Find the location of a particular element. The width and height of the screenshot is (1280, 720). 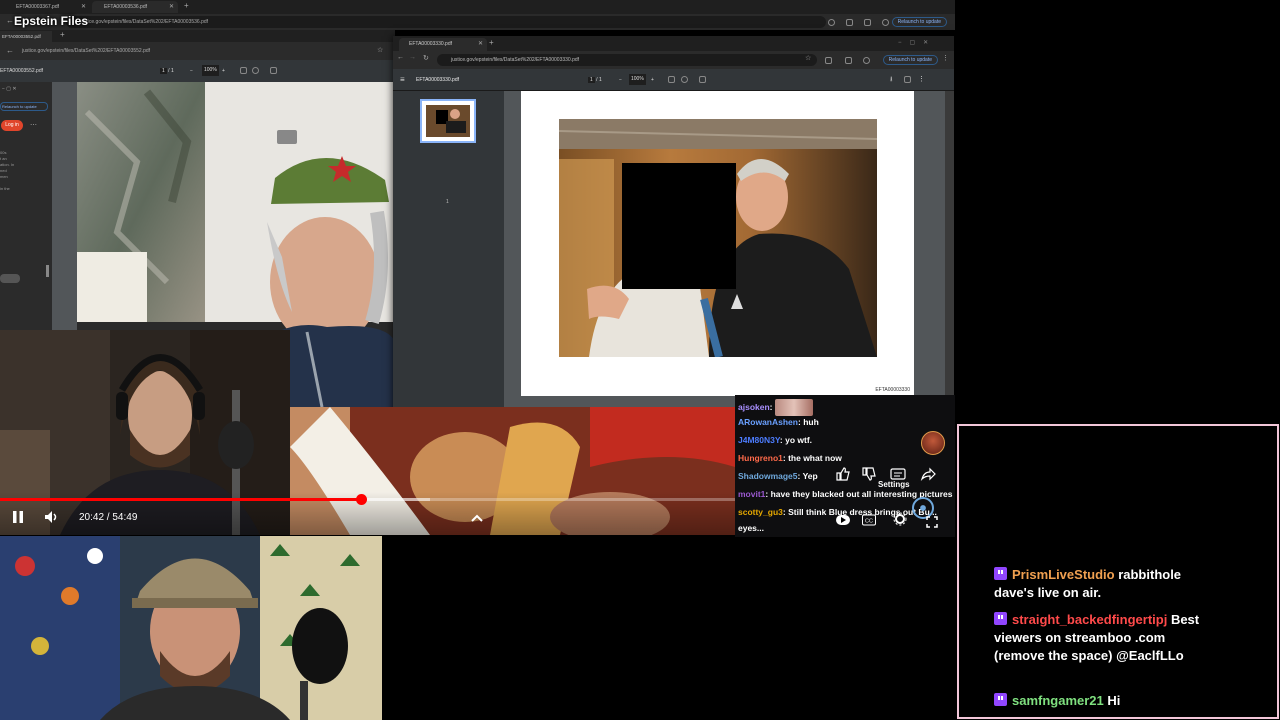

print-icon is located at coordinates (907, 79).